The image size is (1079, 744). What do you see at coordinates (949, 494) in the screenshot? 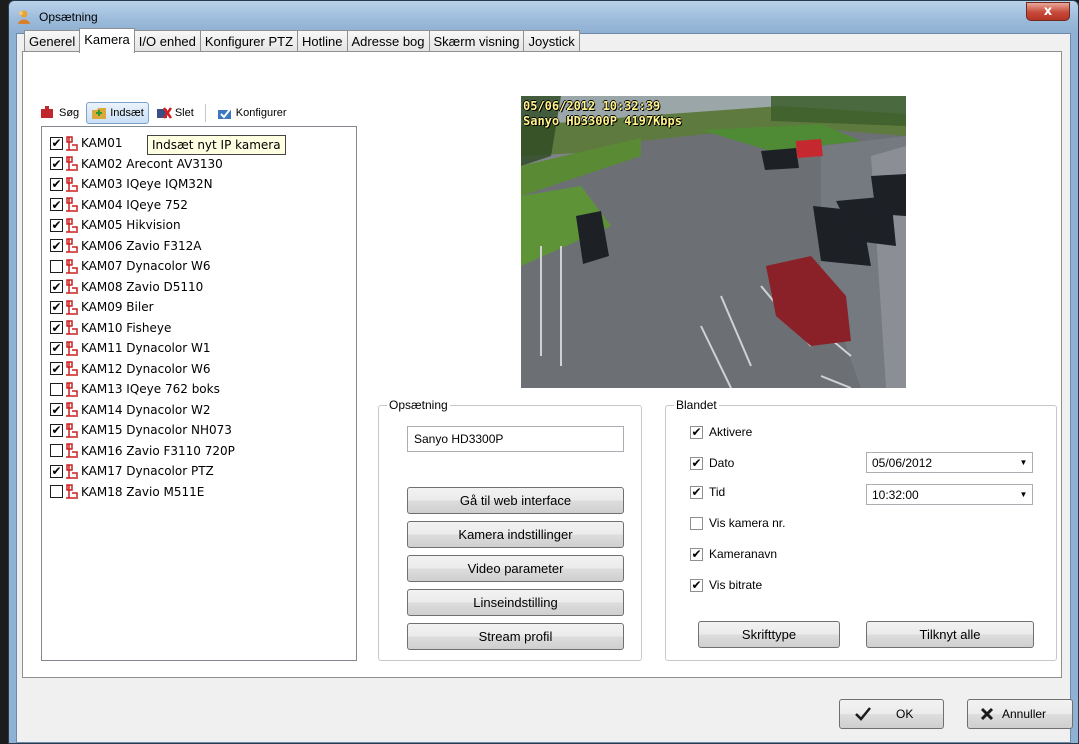
I see `time-select: 10:32:00 ▼` at bounding box center [949, 494].